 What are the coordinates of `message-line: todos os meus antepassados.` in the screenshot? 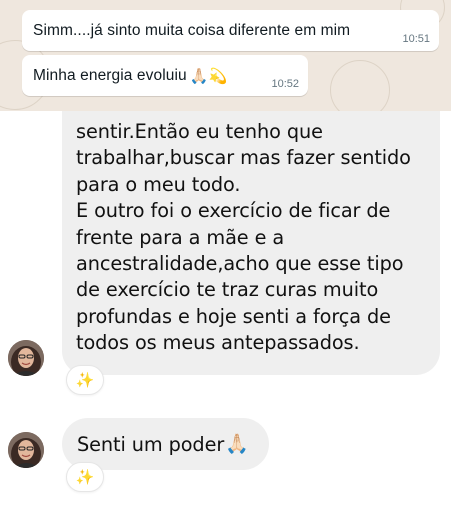 It's located at (218, 343).